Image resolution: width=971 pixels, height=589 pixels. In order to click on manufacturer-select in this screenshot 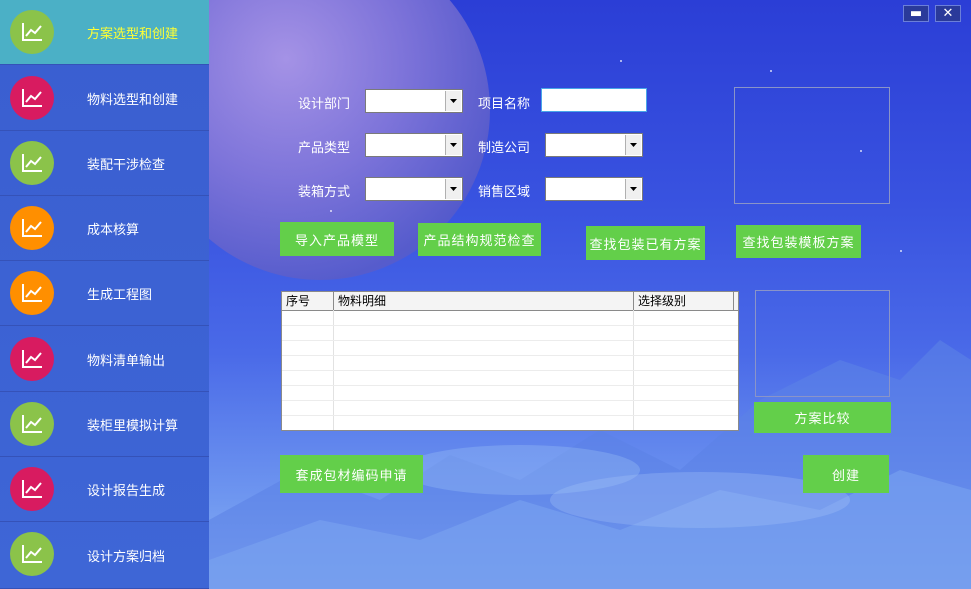, I will do `click(594, 145)`.